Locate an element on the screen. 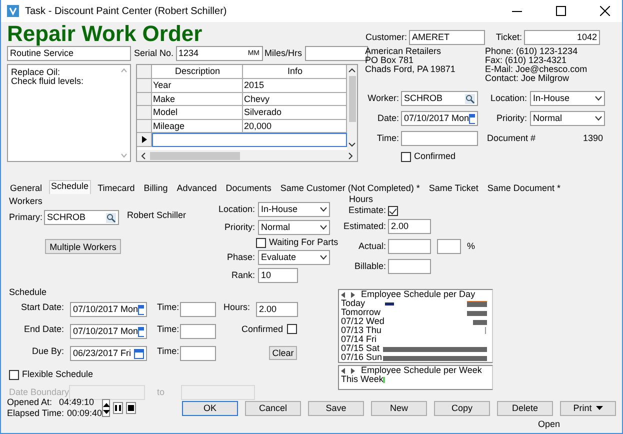 This screenshot has width=623, height=434. customer-label: Customer: is located at coordinates (386, 37).